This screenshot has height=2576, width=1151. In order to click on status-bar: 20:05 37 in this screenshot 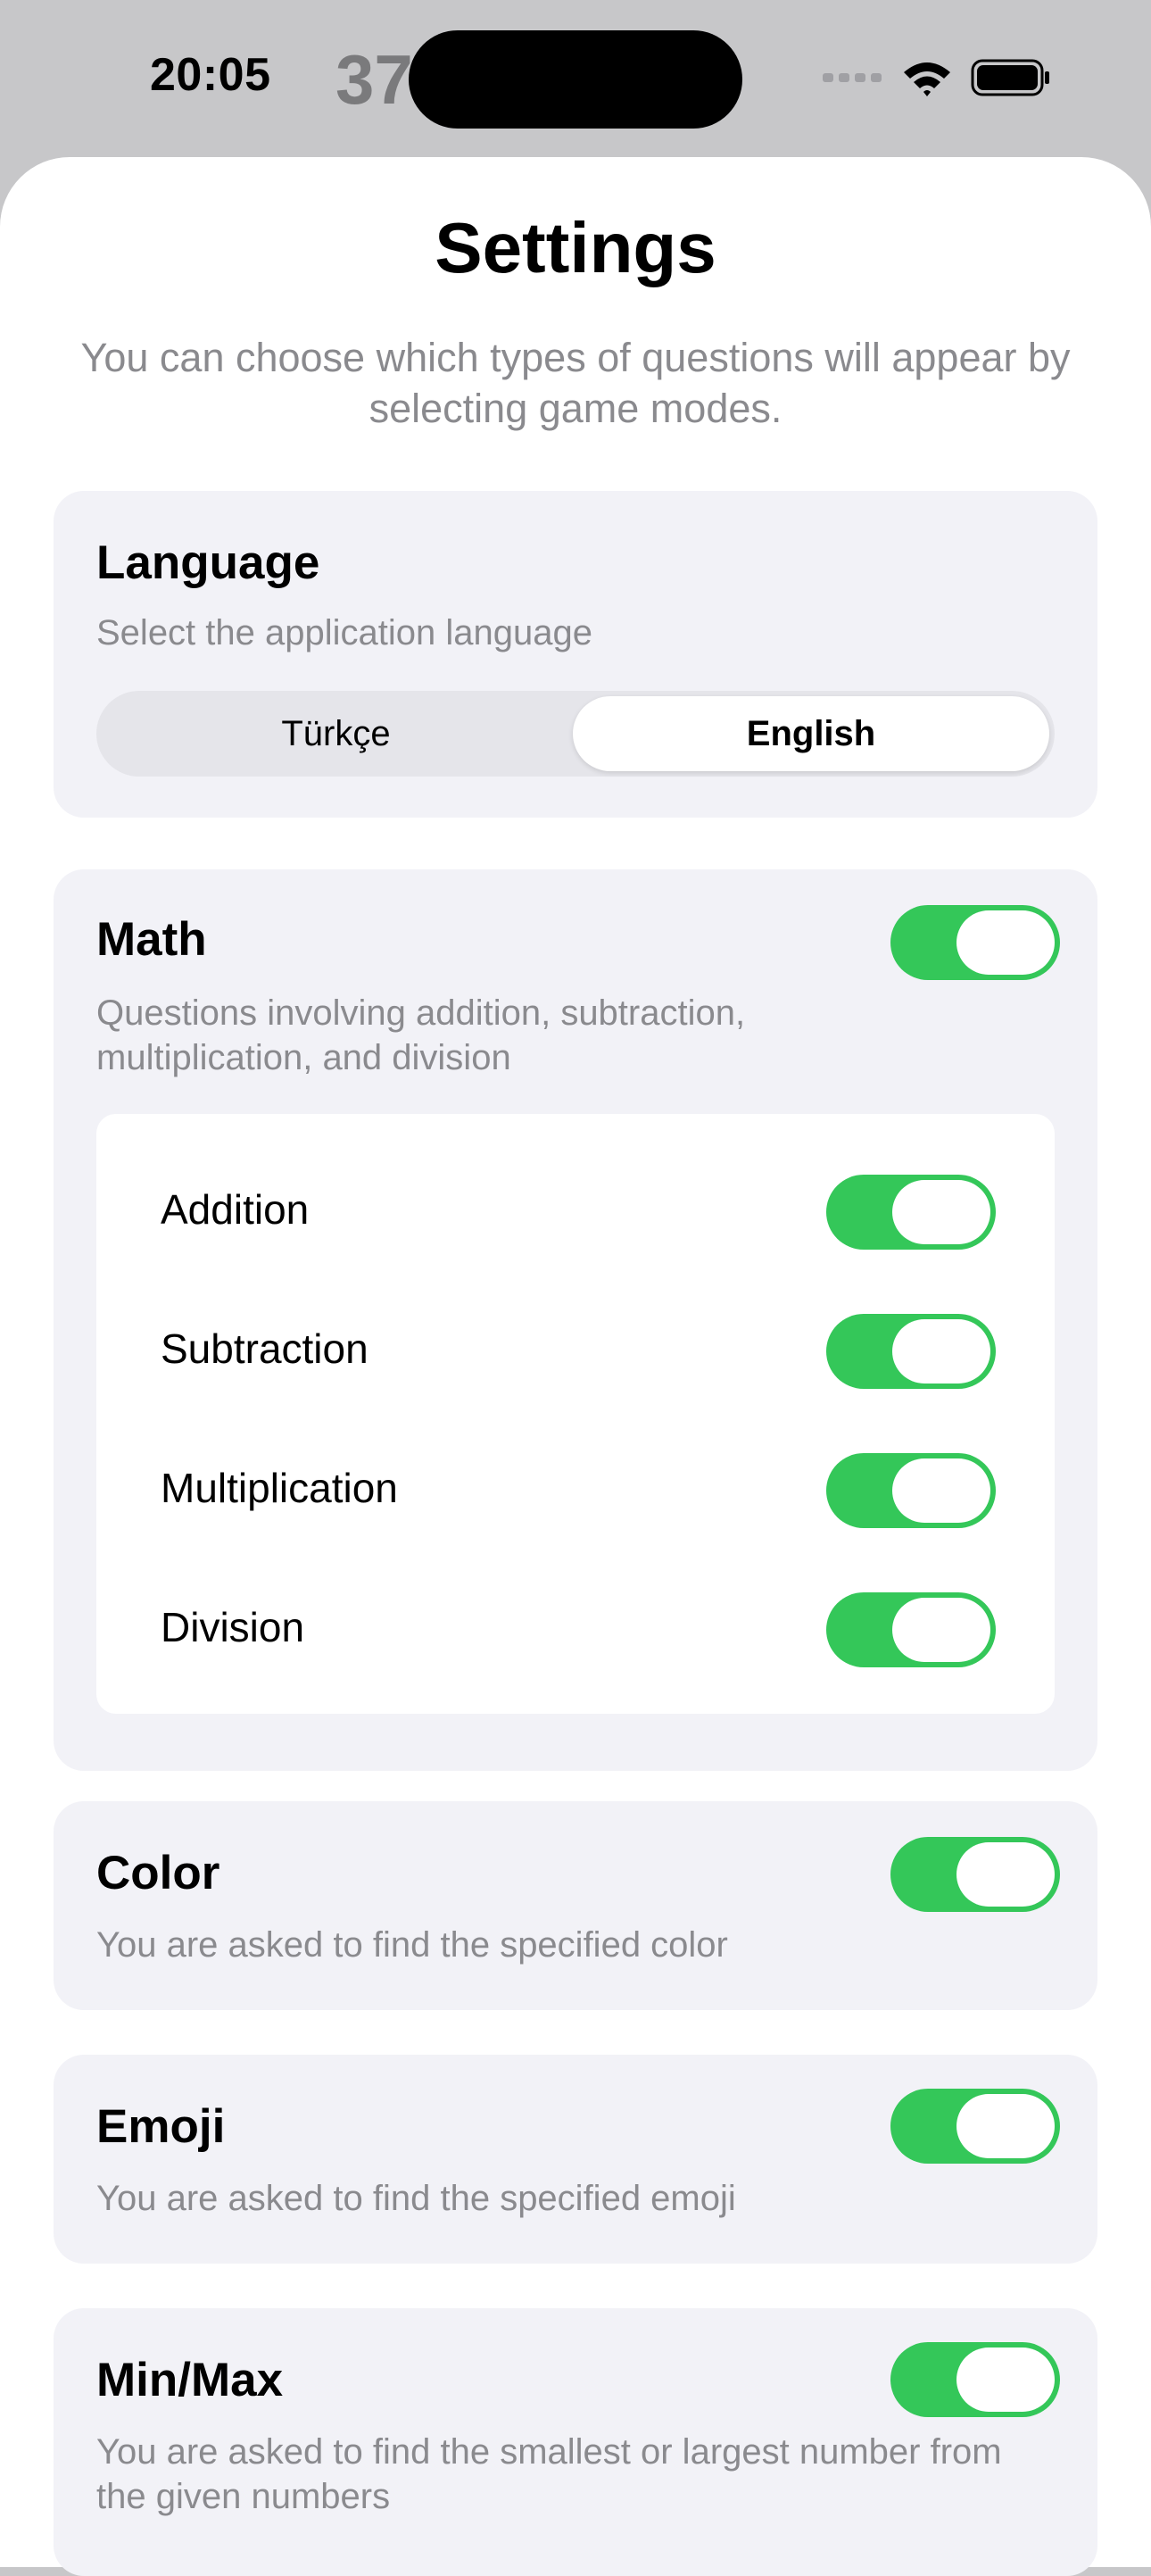, I will do `click(575, 79)`.